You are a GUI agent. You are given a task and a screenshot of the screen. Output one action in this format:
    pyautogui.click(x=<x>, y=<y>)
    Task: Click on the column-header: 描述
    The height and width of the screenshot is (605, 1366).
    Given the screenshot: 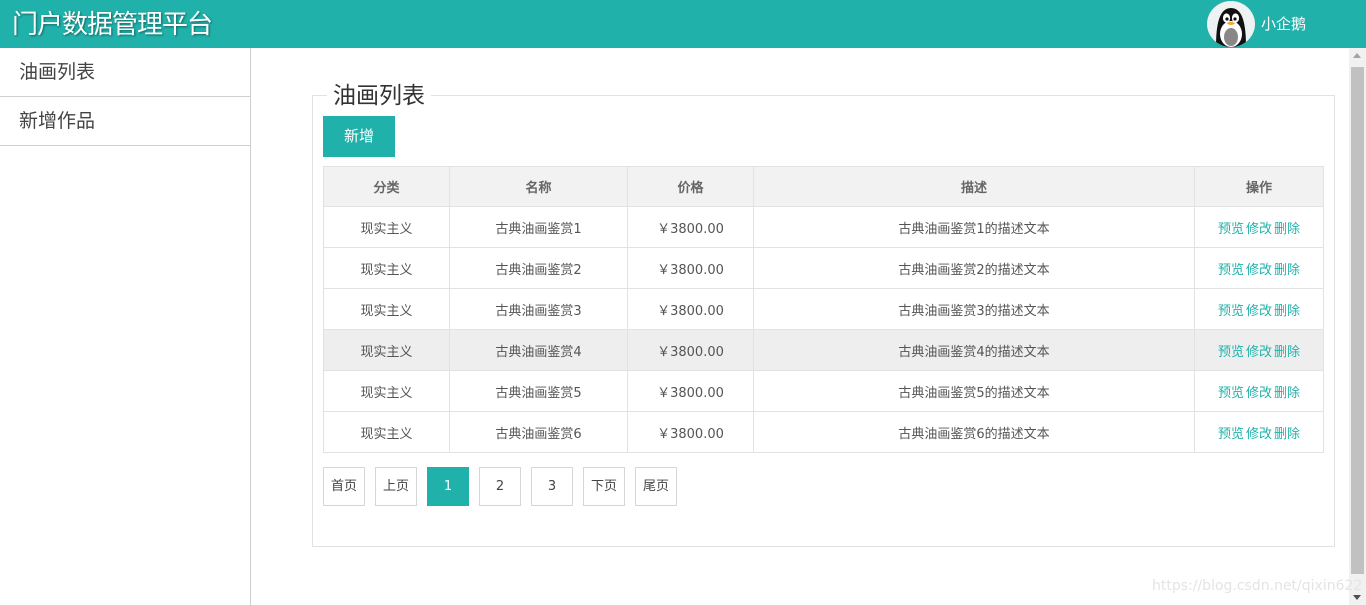 What is the action you would take?
    pyautogui.click(x=974, y=186)
    